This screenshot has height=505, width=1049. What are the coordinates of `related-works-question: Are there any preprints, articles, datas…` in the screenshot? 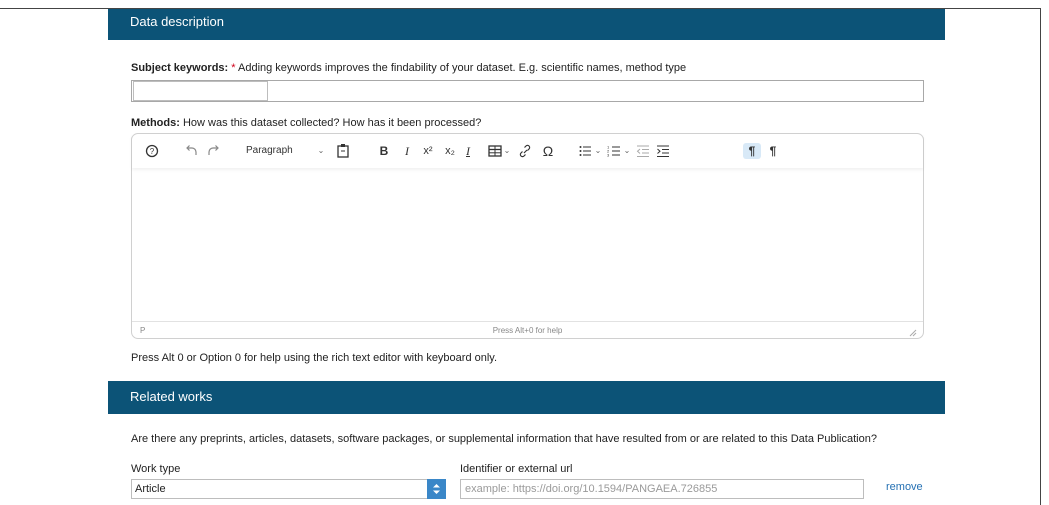 It's located at (504, 439).